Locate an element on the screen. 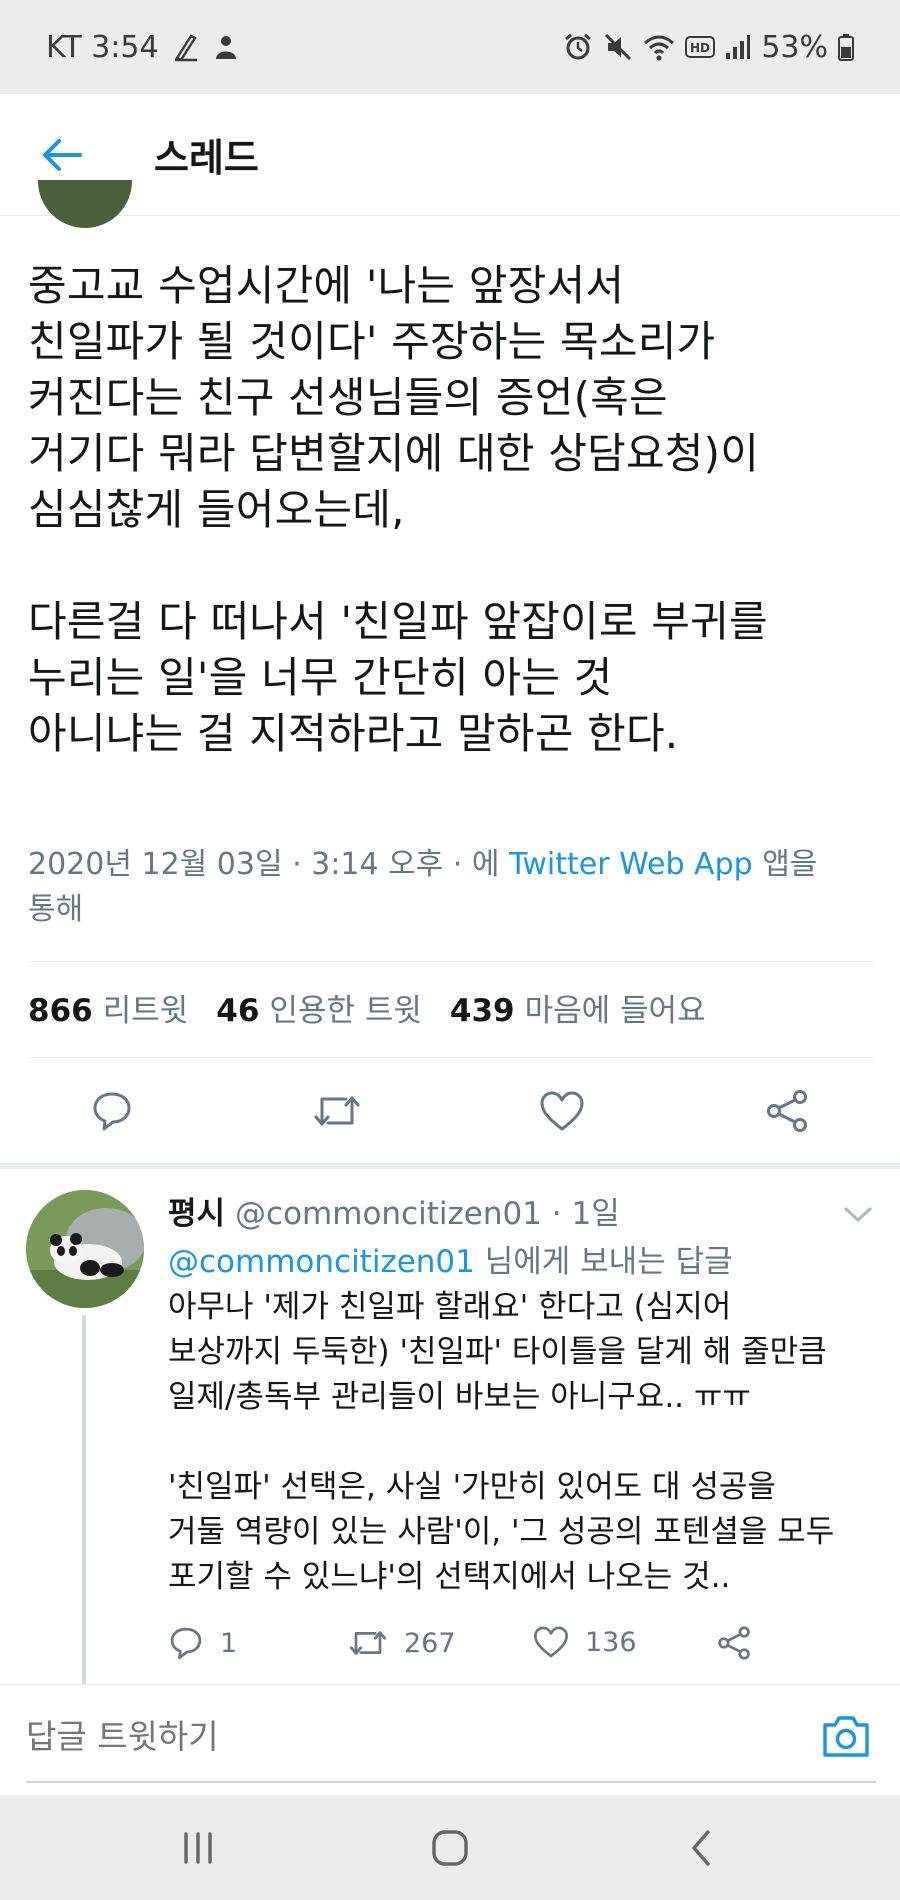 Image resolution: width=900 pixels, height=1900 pixels. reply-share-button is located at coordinates (734, 1643).